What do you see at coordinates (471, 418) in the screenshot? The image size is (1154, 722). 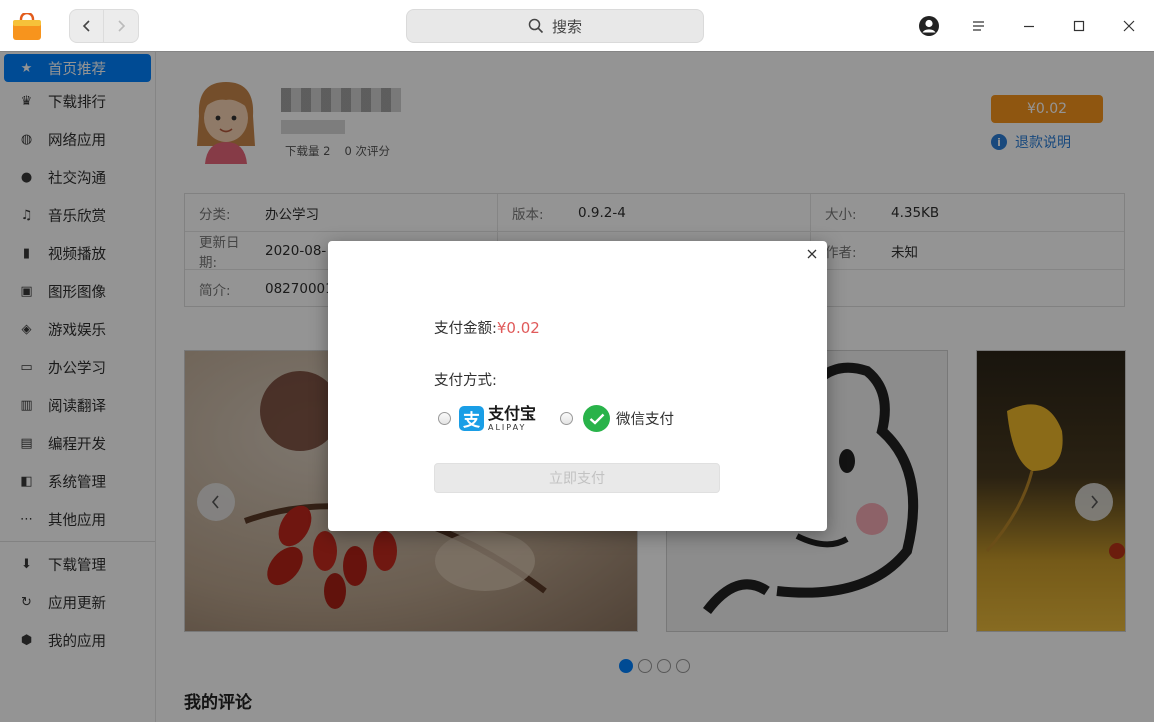 I see `alipay-icon: 支` at bounding box center [471, 418].